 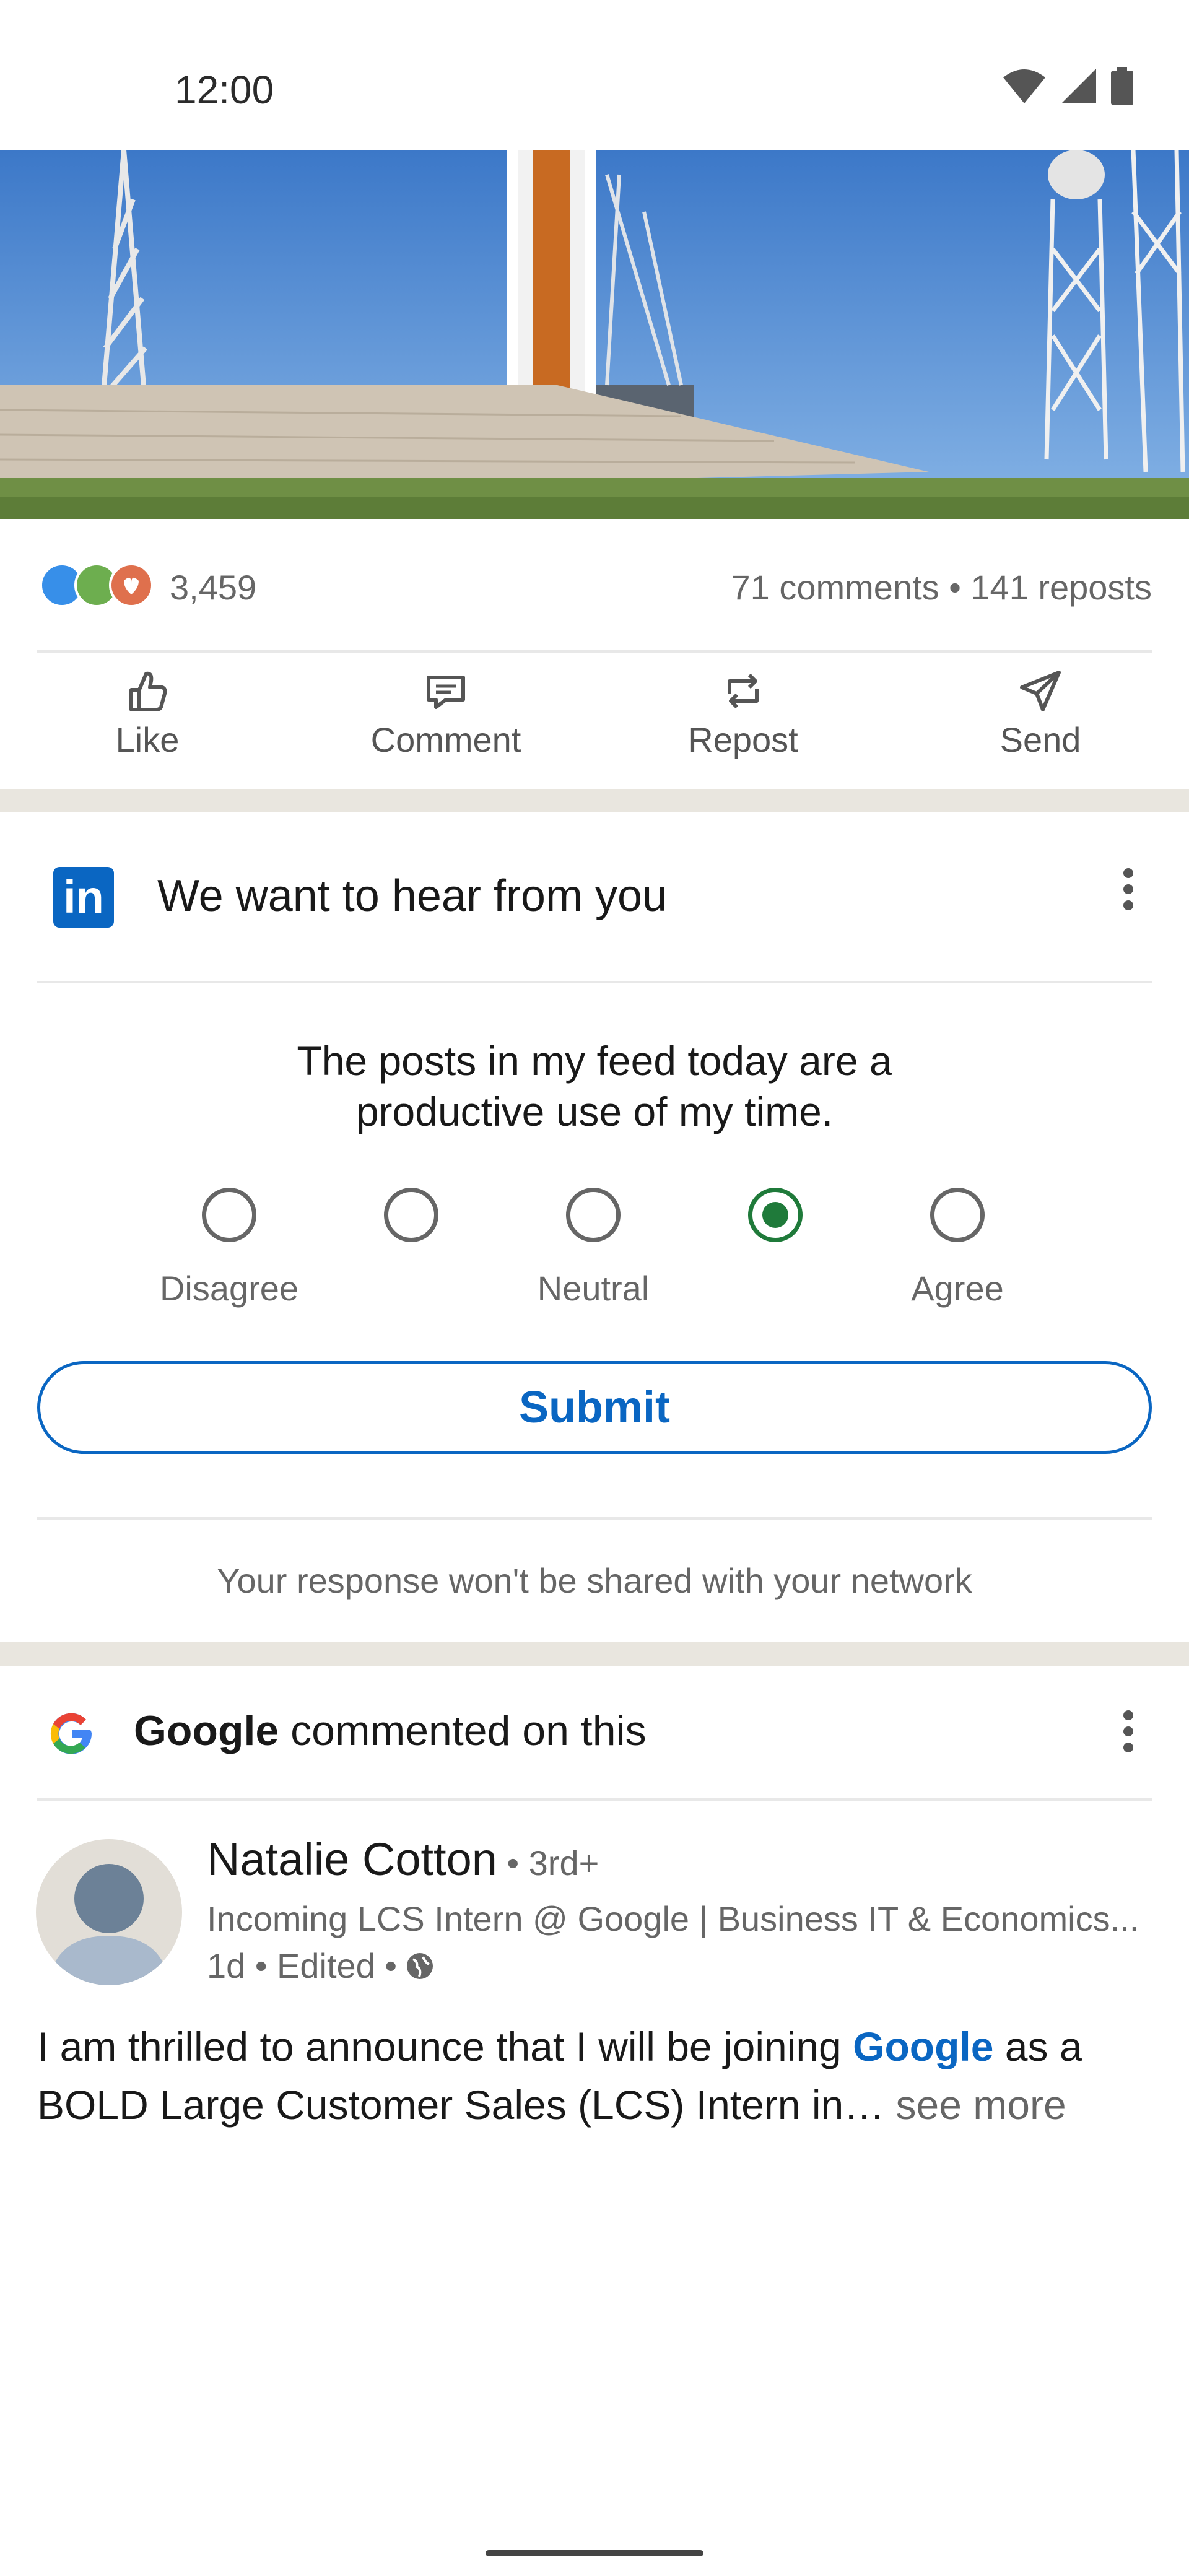 I want to click on activity-text: Google commented on this, so click(x=390, y=1731).